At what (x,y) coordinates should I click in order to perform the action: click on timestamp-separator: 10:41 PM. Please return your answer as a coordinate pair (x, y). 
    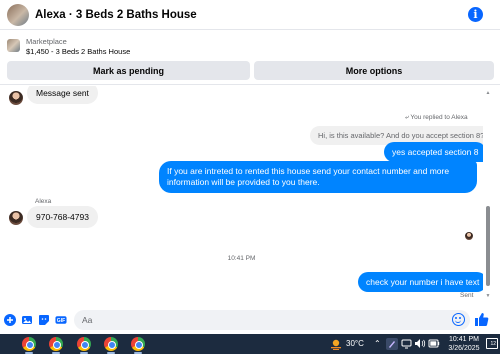
    Looking at the image, I should click on (241, 258).